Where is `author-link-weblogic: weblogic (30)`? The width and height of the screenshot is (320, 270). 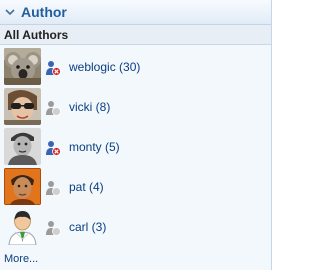
author-link-weblogic: weblogic (30) is located at coordinates (104, 67).